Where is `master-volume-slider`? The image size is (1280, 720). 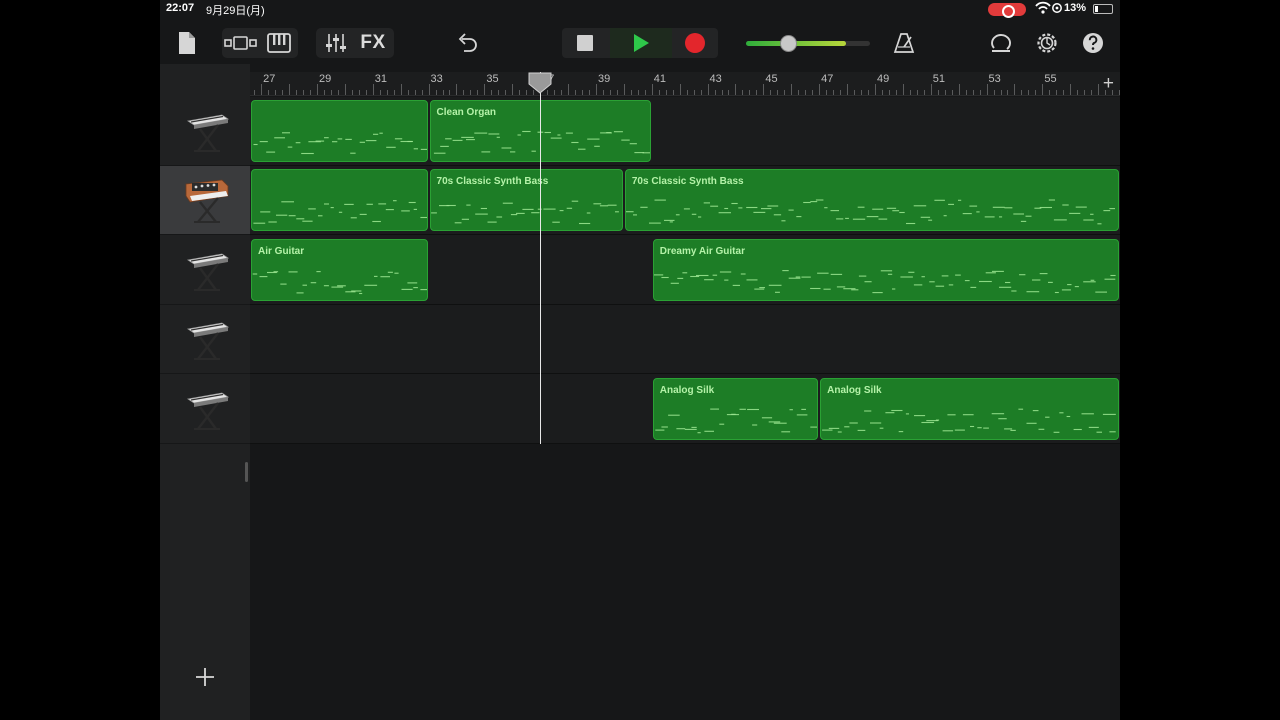
master-volume-slider is located at coordinates (808, 43).